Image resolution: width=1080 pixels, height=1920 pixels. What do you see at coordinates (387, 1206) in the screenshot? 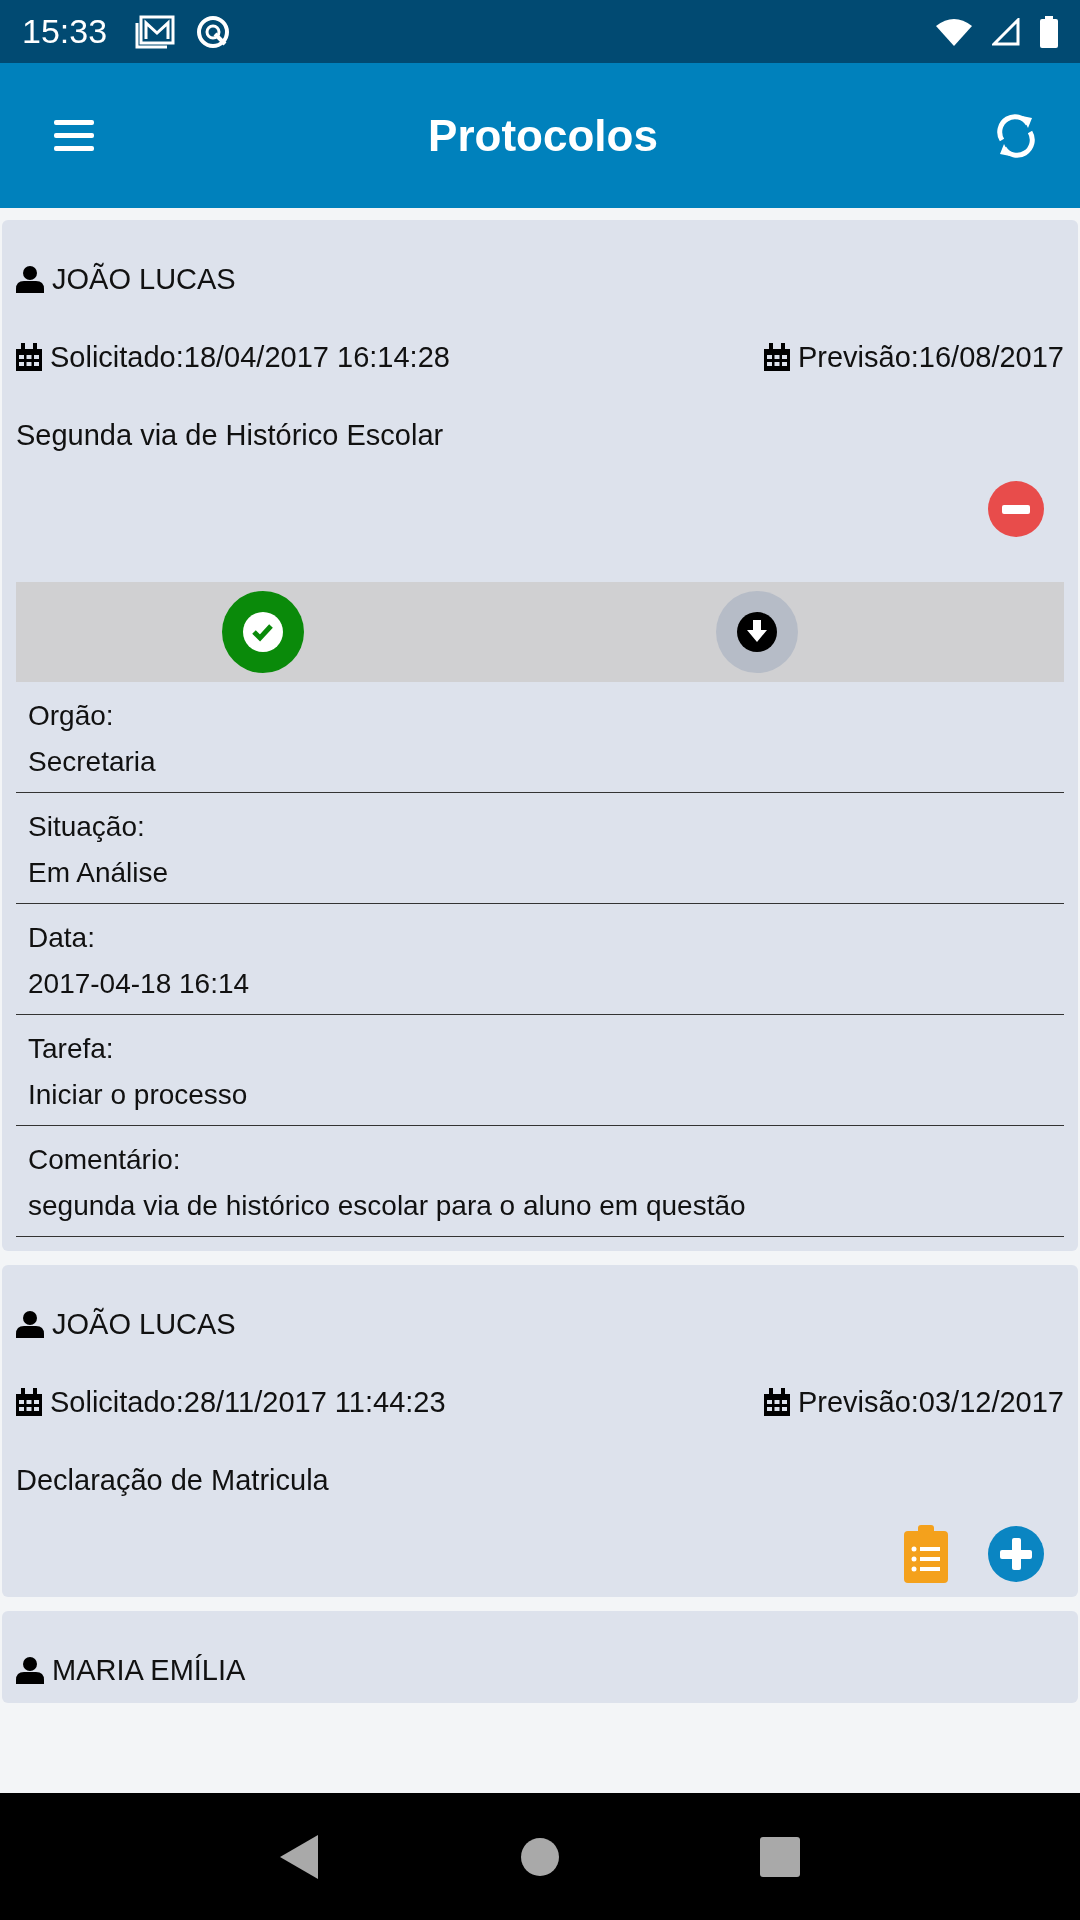
I see `detail-value: segunda via de histórico escolar para o aluno em questão` at bounding box center [387, 1206].